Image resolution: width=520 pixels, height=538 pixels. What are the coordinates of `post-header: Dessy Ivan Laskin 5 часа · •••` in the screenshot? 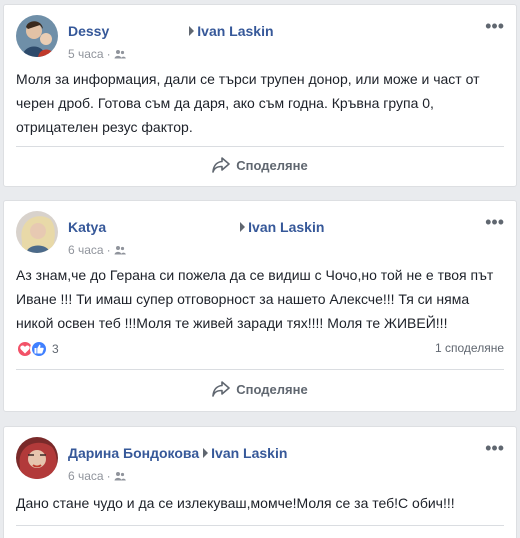 It's located at (260, 38).